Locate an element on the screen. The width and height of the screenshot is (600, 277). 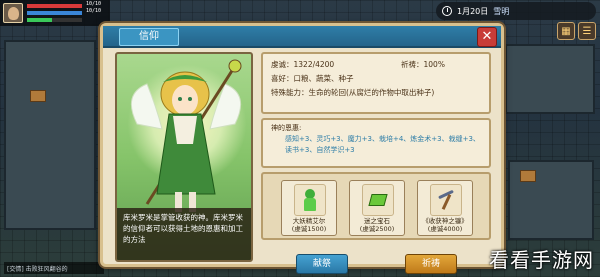
reward-cost: (虔诚1500) is located at coordinates (309, 229).